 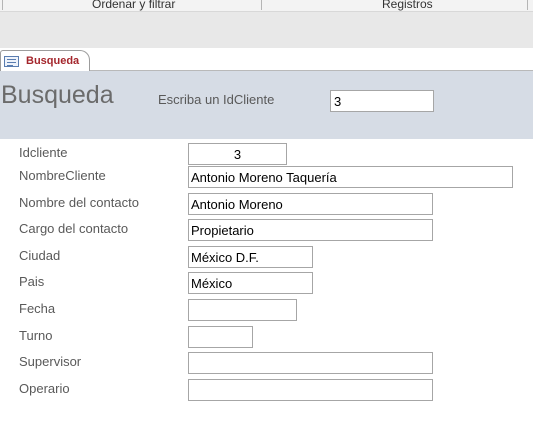 I want to click on nombre-contacto-field: Antonio Moreno, so click(x=310, y=204).